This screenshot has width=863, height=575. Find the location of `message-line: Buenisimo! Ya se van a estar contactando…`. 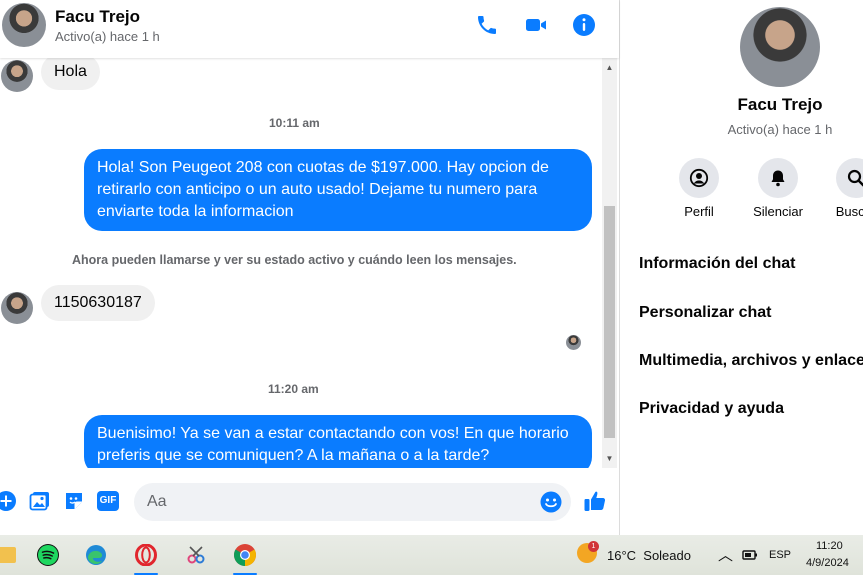

message-line: Buenisimo! Ya se van a estar contactando… is located at coordinates (333, 433).